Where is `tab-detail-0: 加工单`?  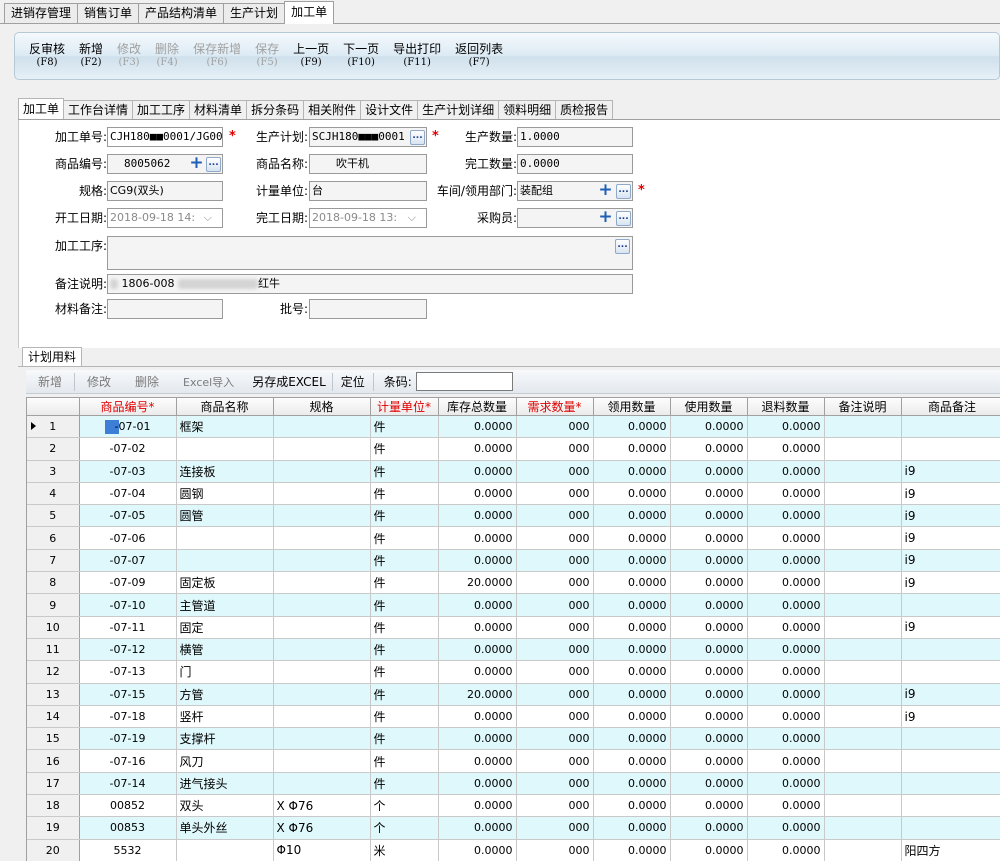 tab-detail-0: 加工单 is located at coordinates (41, 108).